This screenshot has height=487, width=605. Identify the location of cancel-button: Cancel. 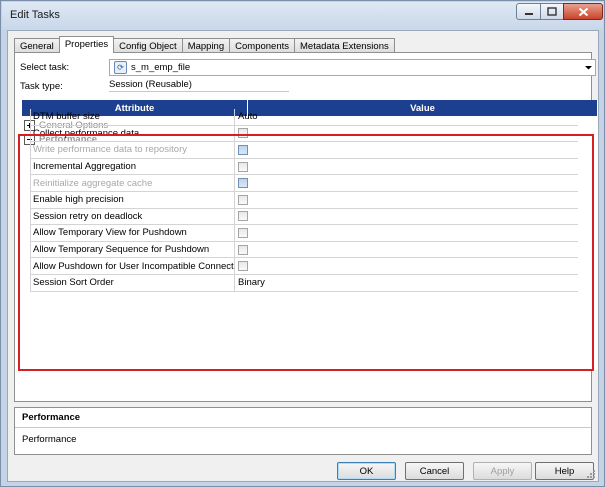
(434, 471).